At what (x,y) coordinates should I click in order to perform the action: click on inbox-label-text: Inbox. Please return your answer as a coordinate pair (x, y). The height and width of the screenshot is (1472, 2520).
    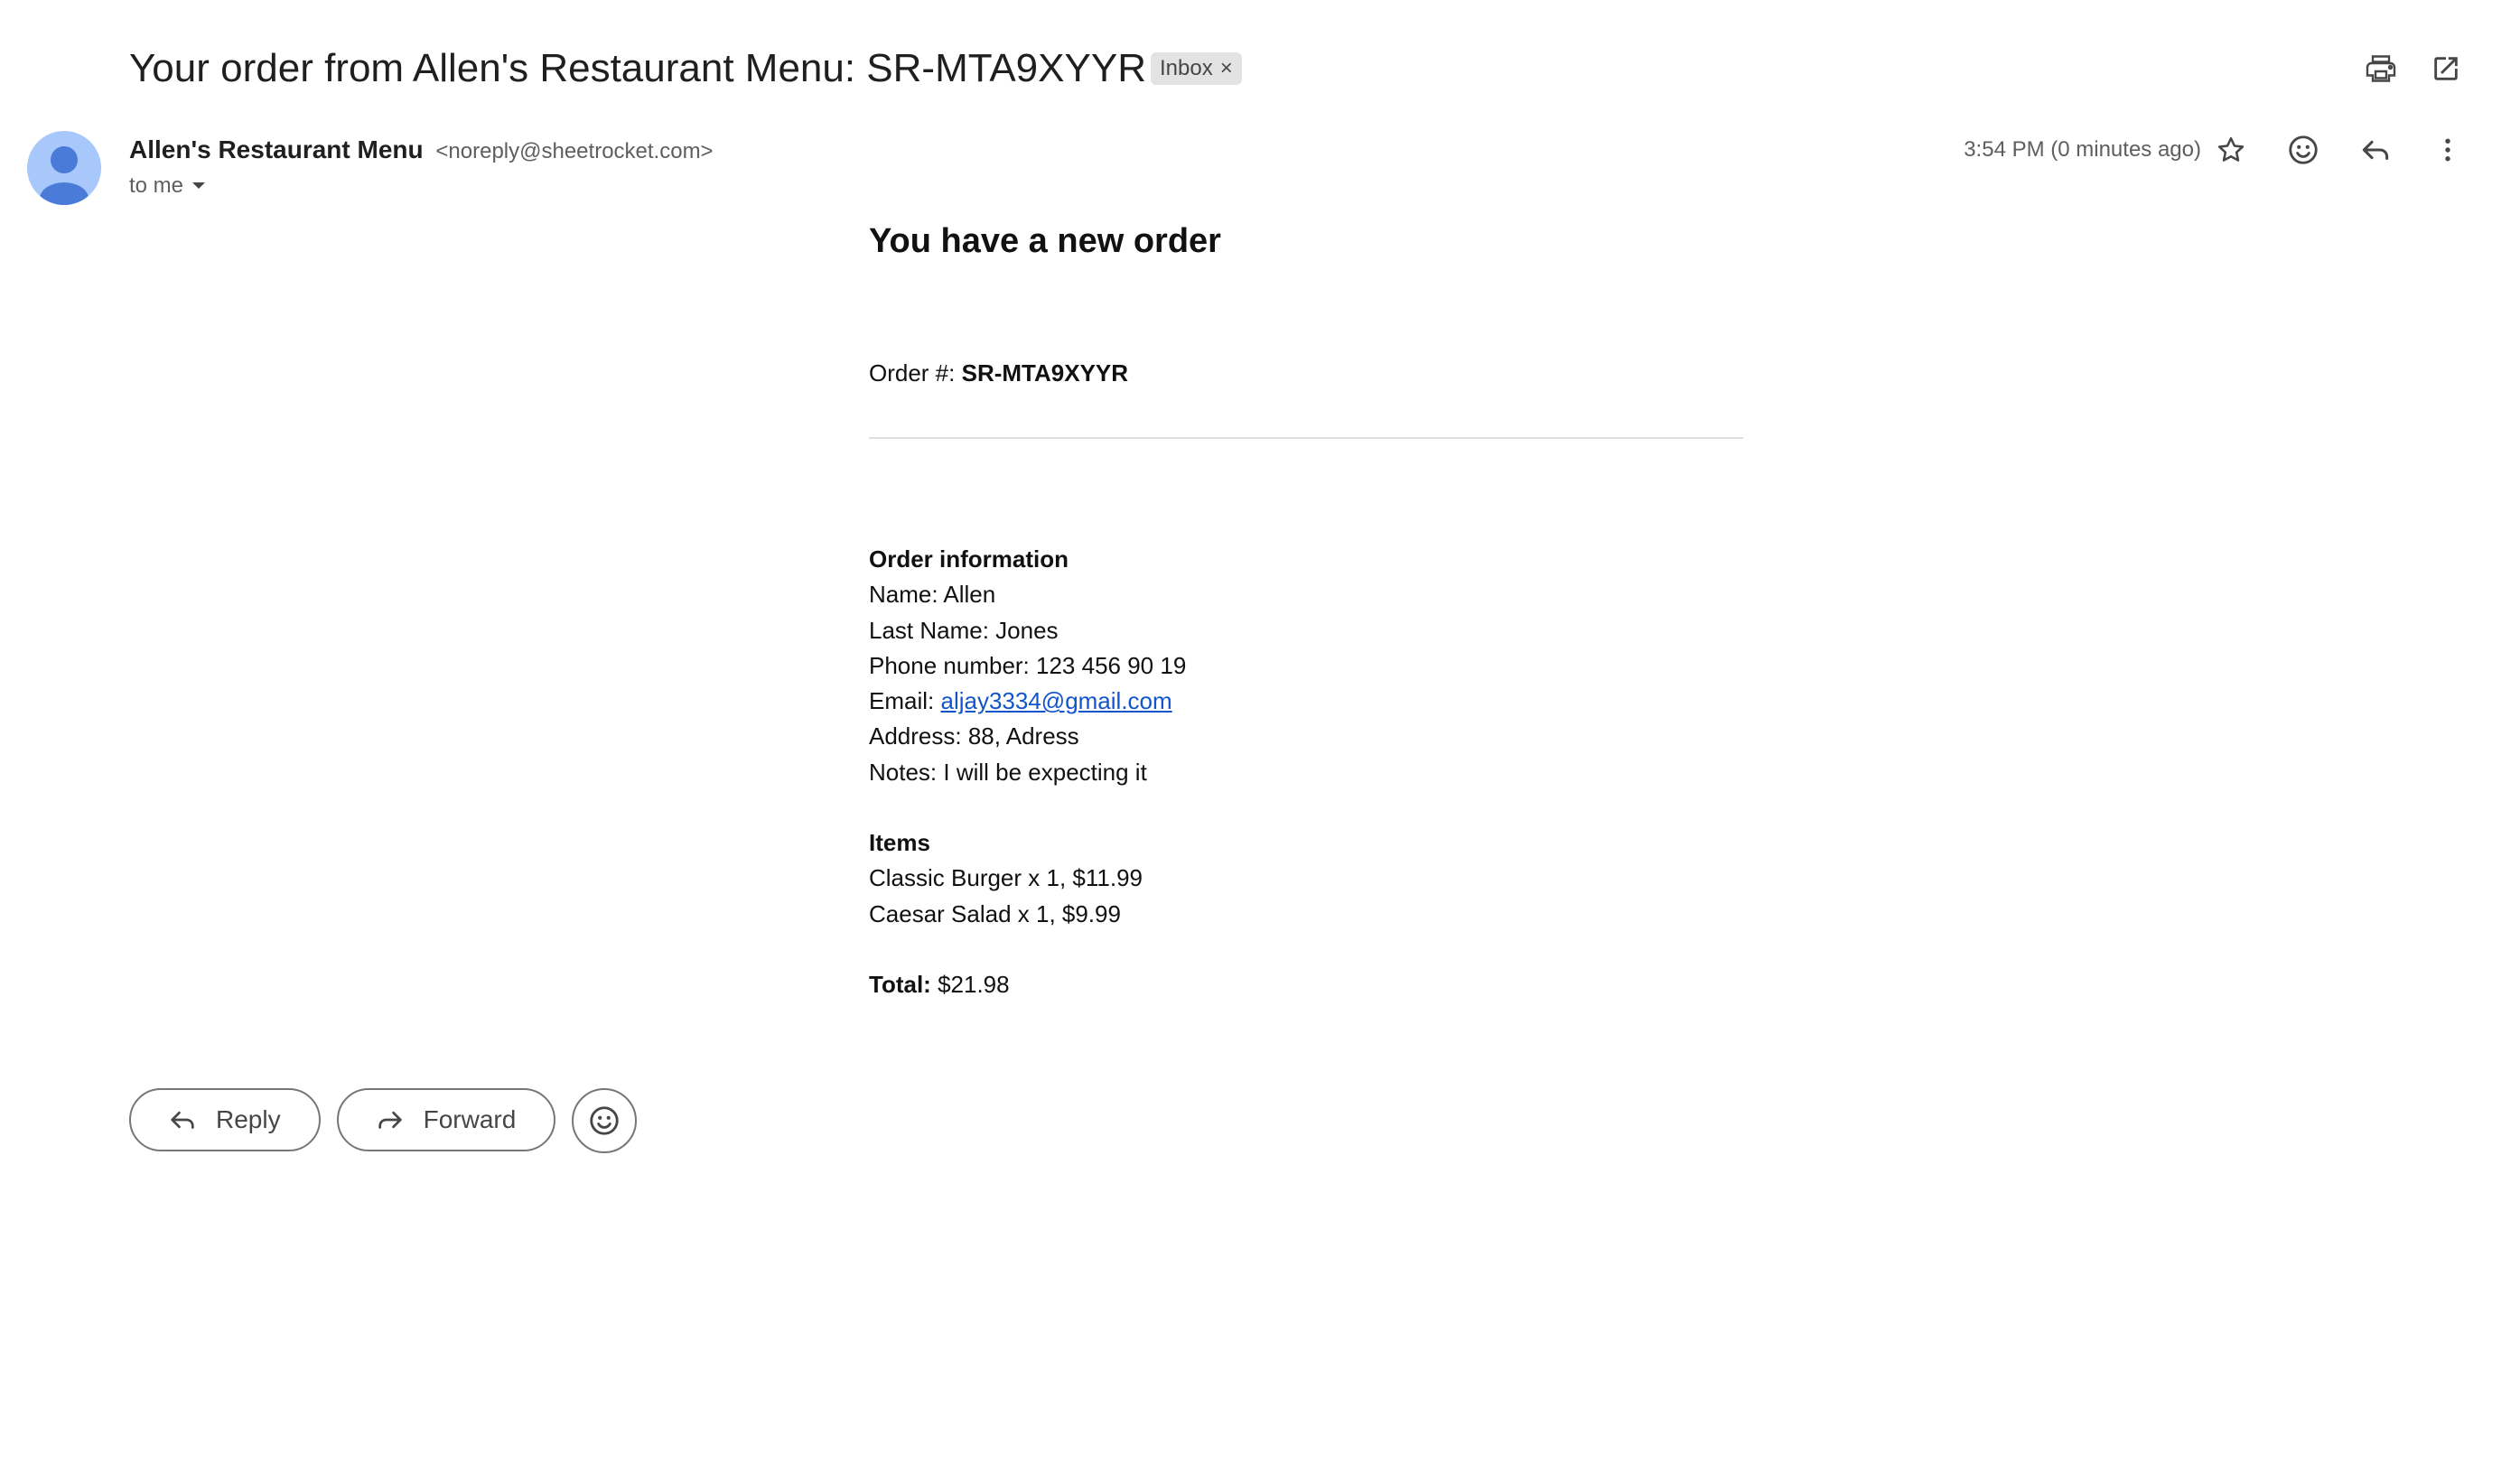
    Looking at the image, I should click on (1186, 68).